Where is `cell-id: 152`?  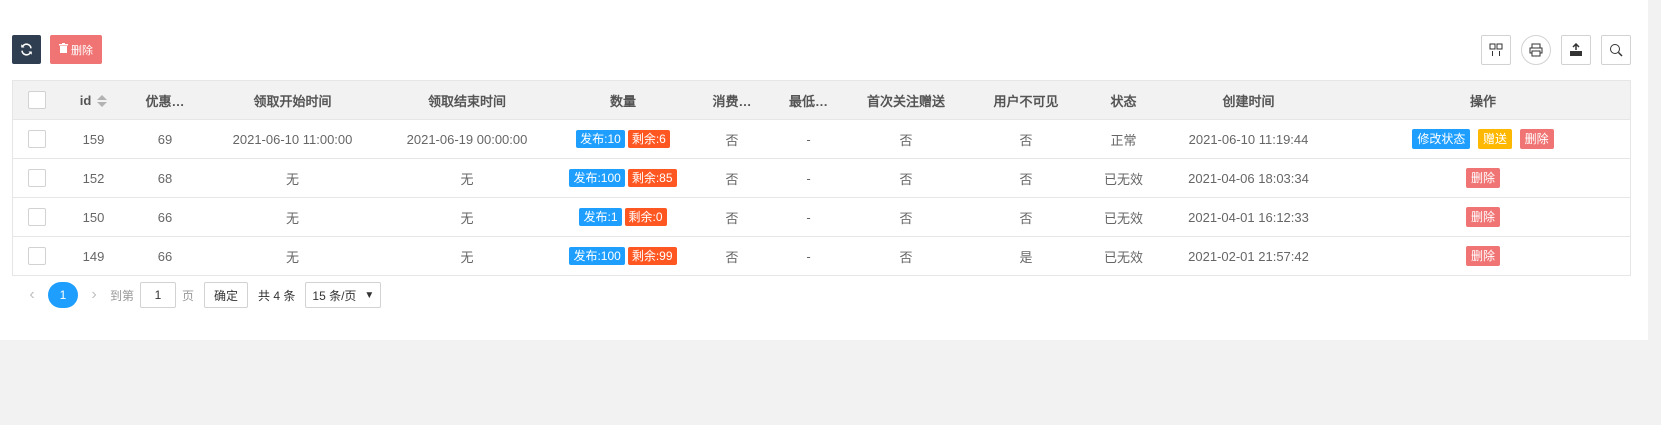
cell-id: 152 is located at coordinates (93, 178).